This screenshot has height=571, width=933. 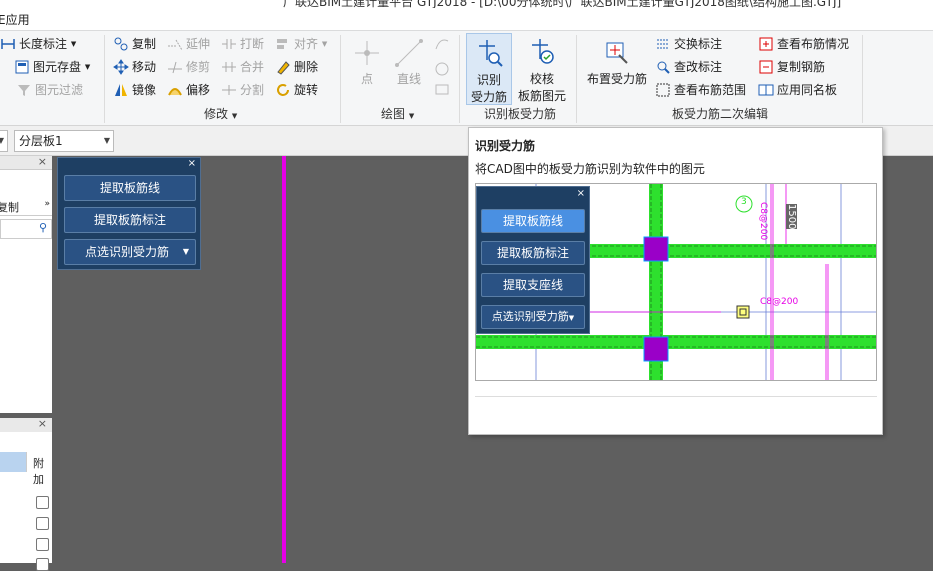 I want to click on filter-element-button: 图元过滤, so click(x=49, y=90).